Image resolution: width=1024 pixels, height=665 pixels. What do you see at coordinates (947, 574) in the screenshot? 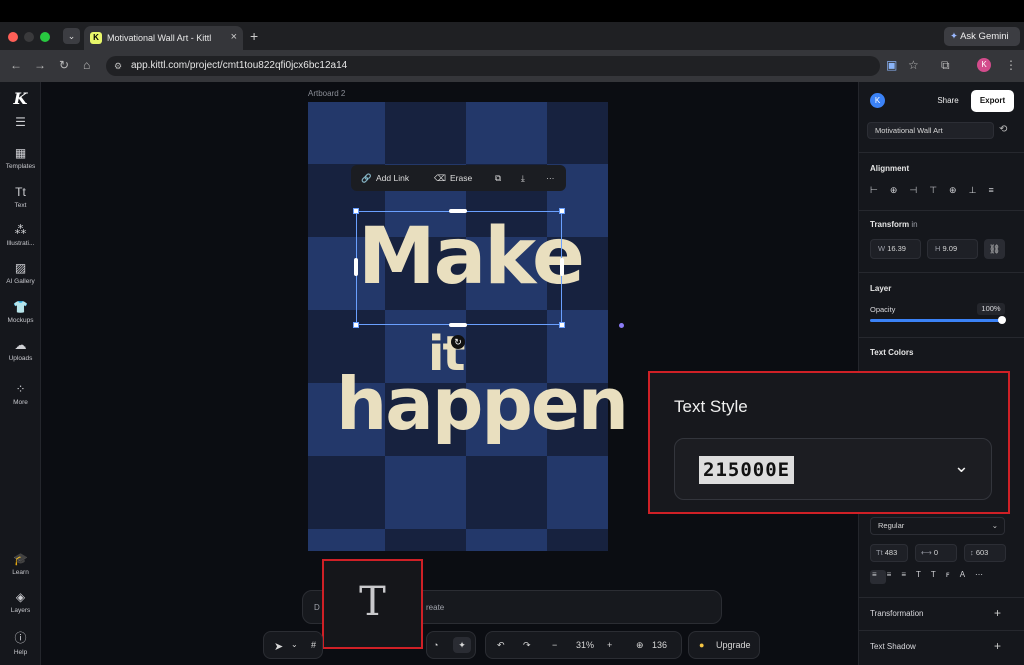
I see `text-format-buttons: ≡≡≡TTꜰA⋯` at bounding box center [947, 574].